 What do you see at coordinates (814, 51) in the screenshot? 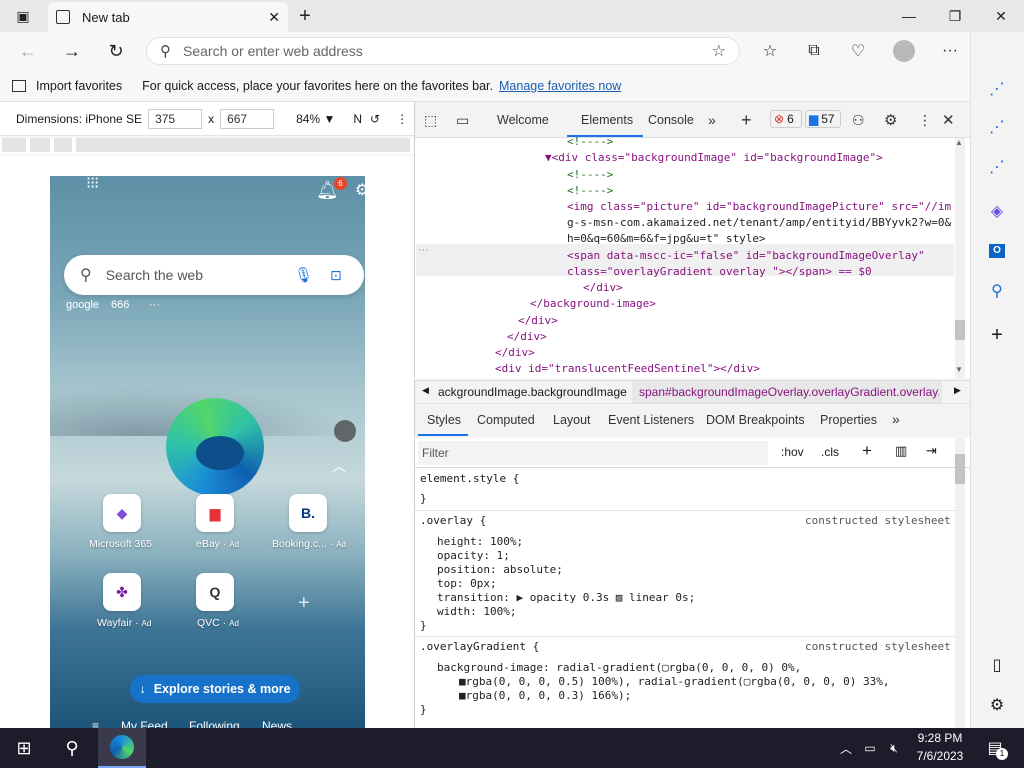
I see `collections-icon: ⧉` at bounding box center [814, 51].